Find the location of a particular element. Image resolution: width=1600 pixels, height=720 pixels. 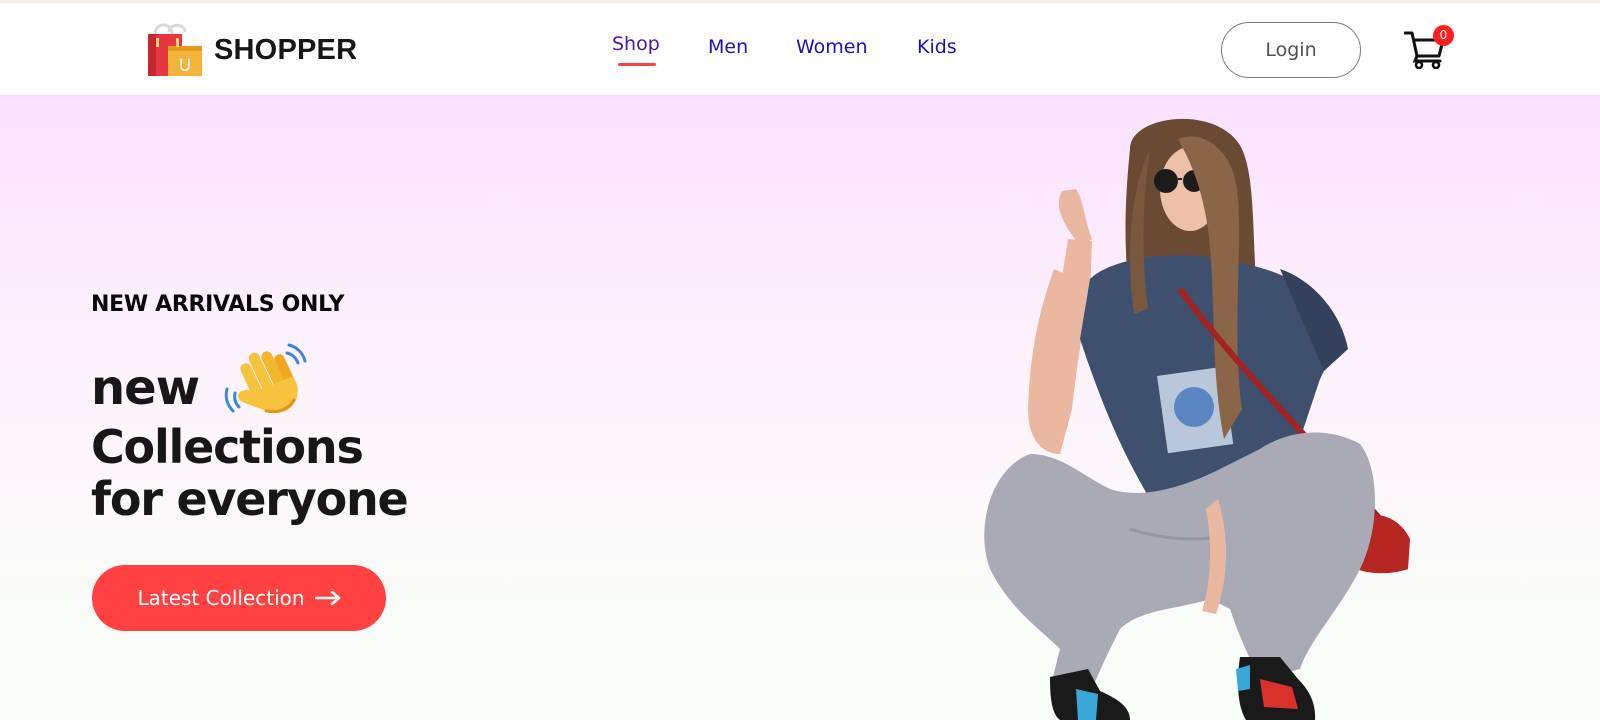

hero-headline-everyone: for everyone is located at coordinates (250, 499).